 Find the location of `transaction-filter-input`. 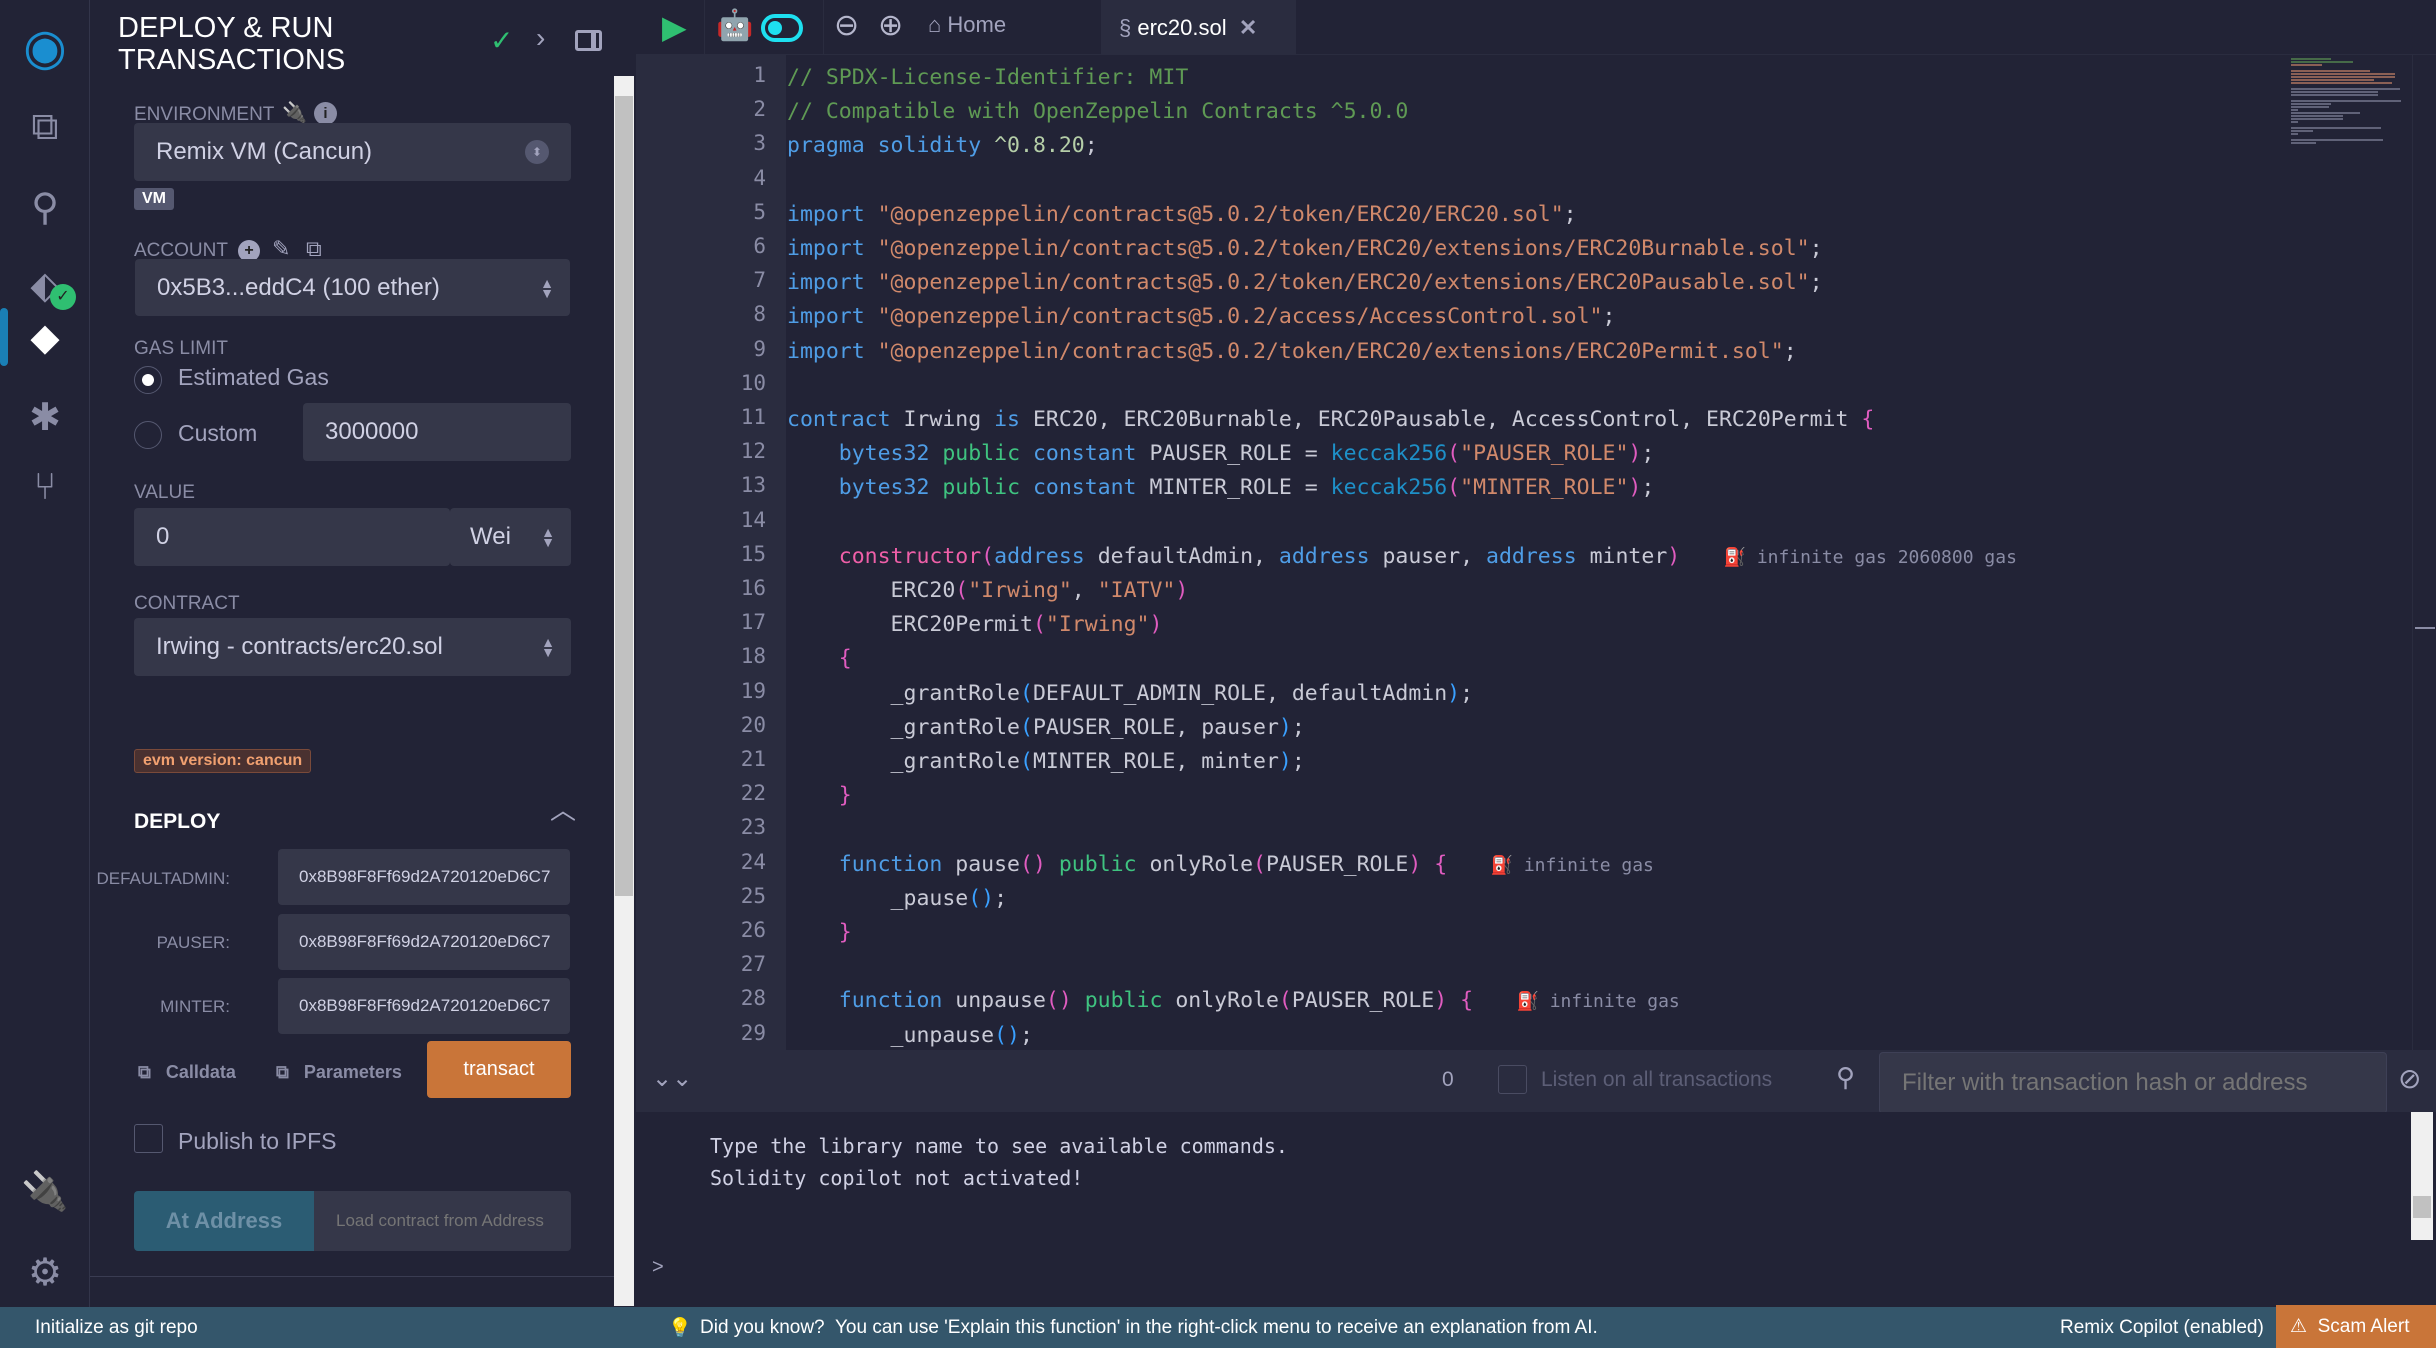

transaction-filter-input is located at coordinates (2133, 1083).